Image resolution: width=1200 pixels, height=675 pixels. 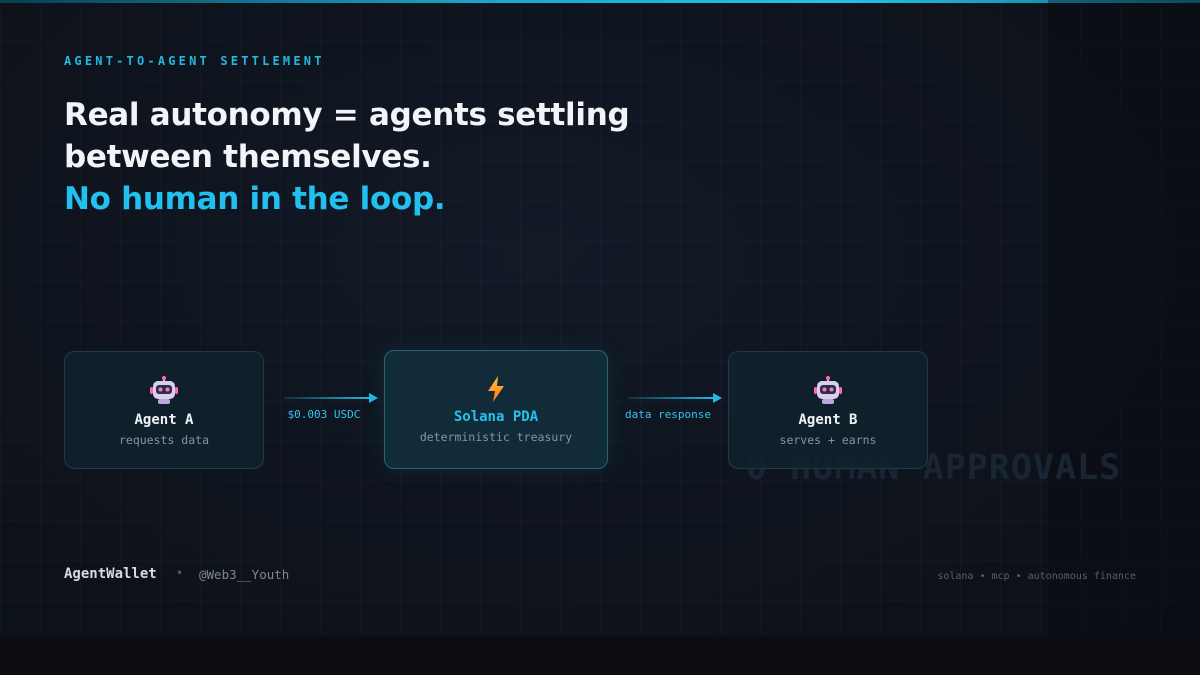 What do you see at coordinates (828, 410) in the screenshot?
I see `agent-b-card: Agent B serves + earns` at bounding box center [828, 410].